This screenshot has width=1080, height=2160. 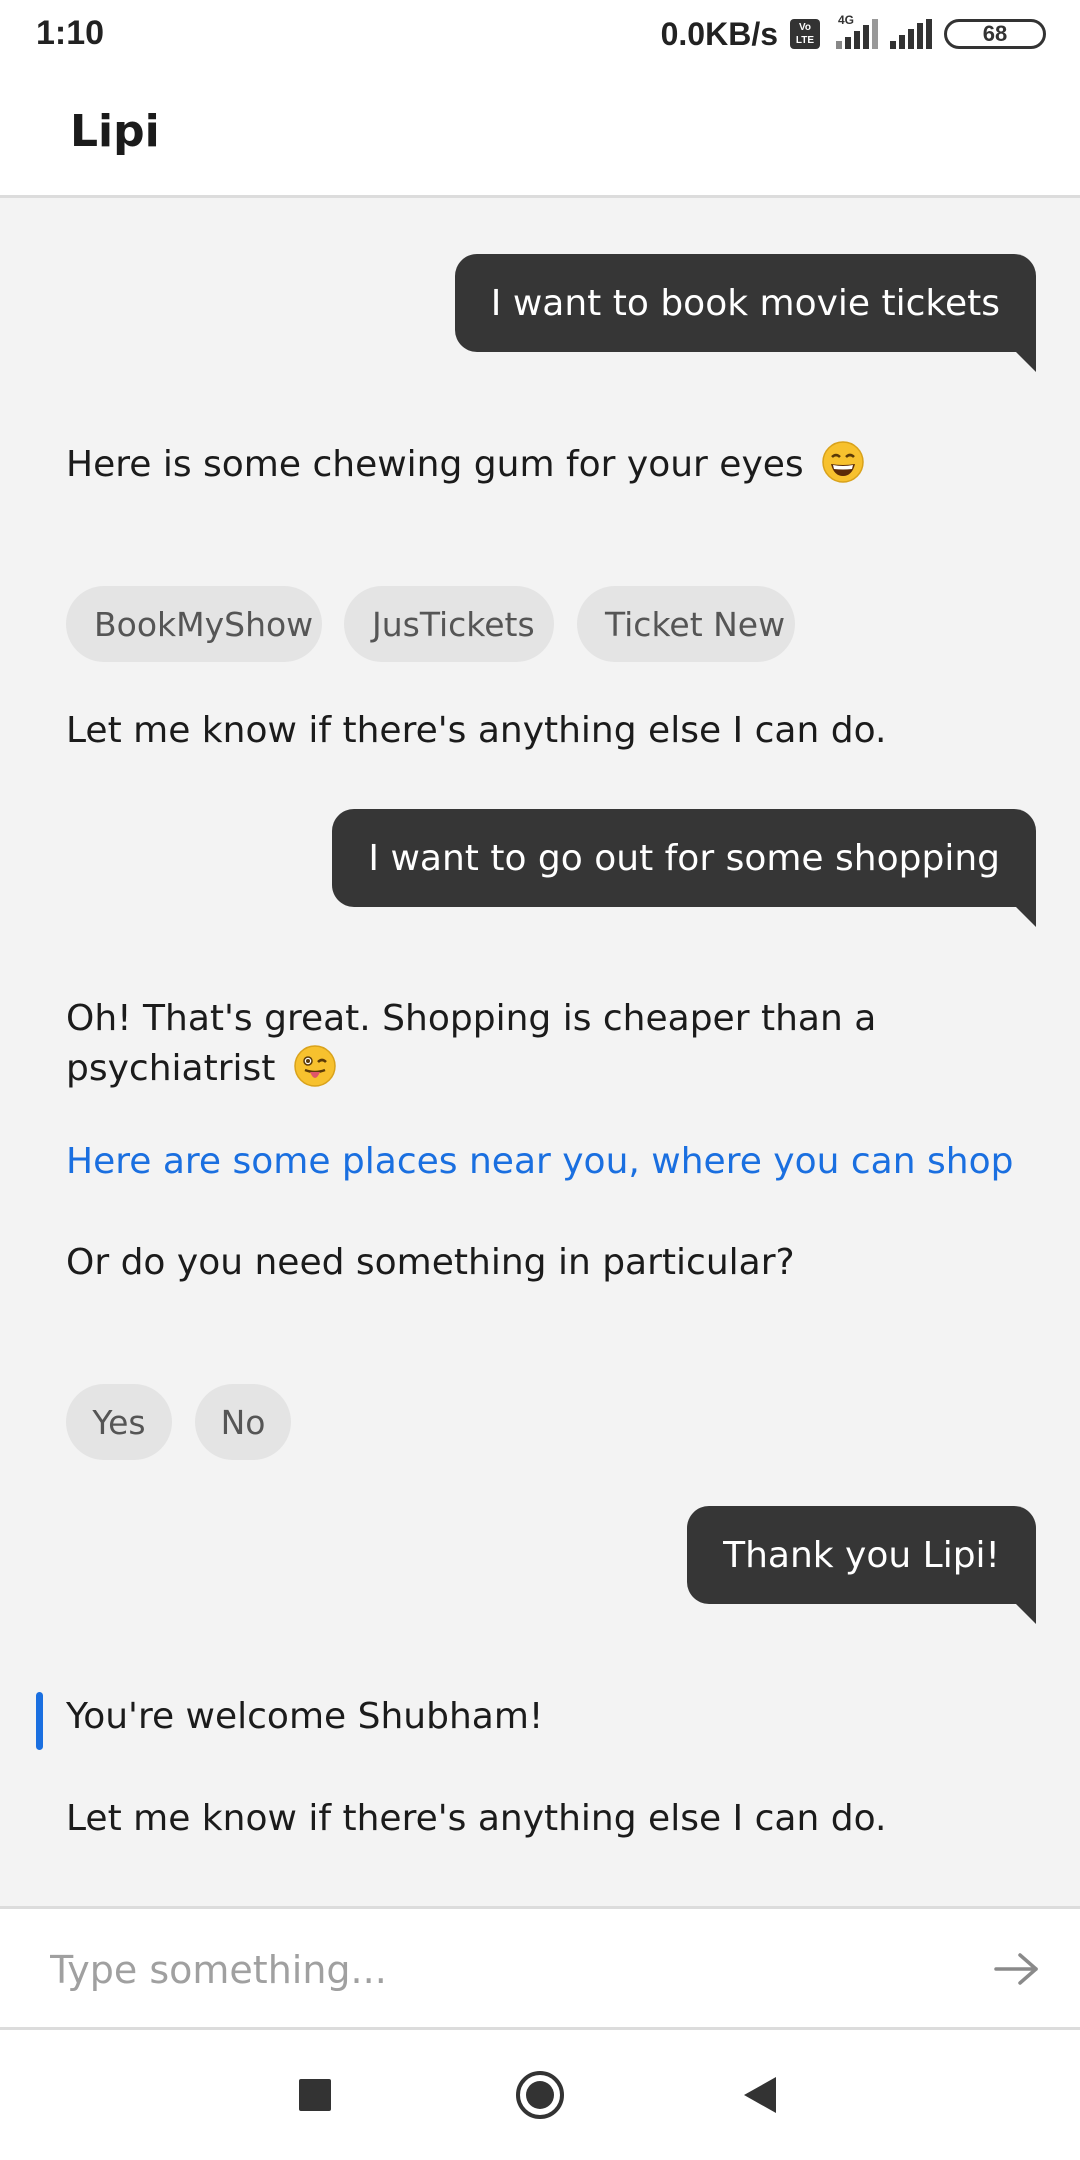 What do you see at coordinates (449, 624) in the screenshot?
I see `chip-justickets: JusTickets` at bounding box center [449, 624].